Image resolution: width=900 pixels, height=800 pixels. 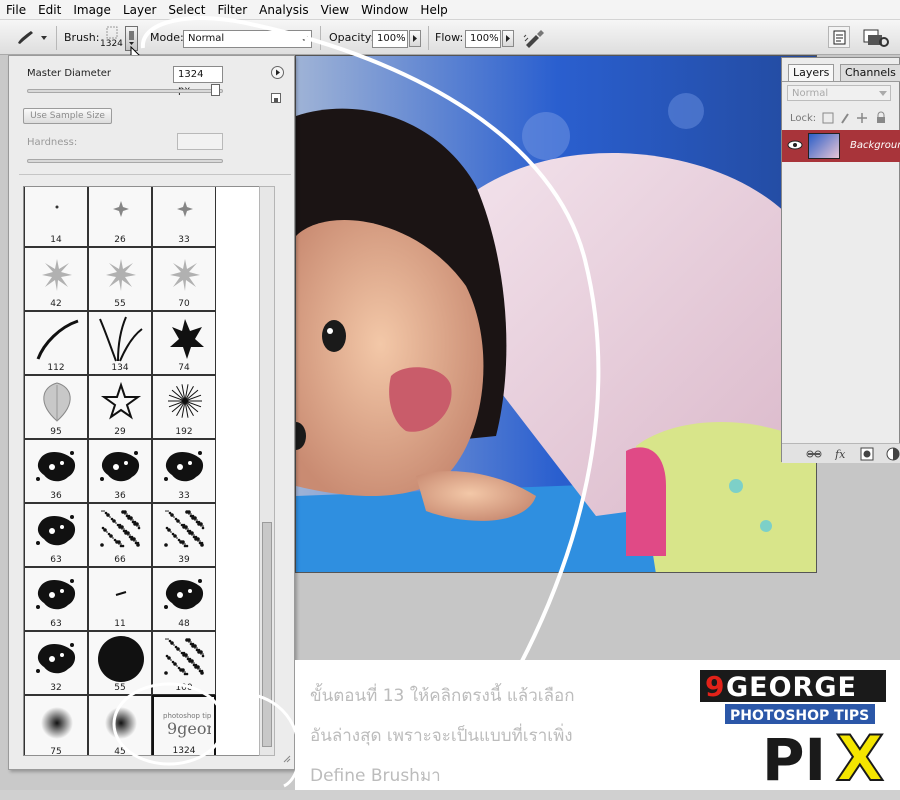 I want to click on brush-preset-66: 66, so click(x=120, y=535).